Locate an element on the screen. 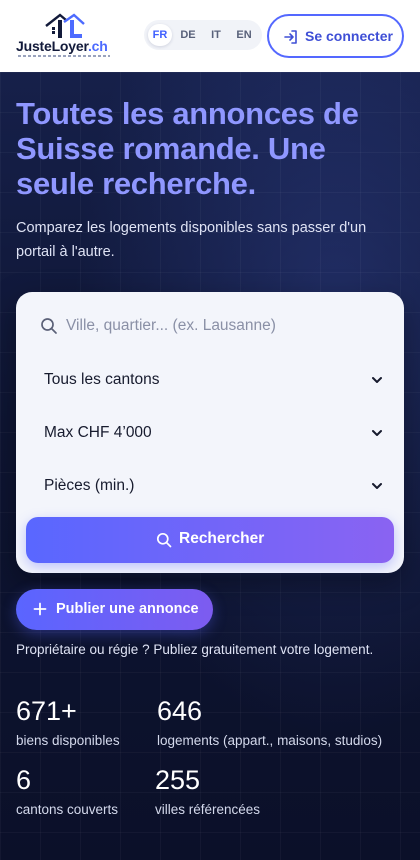 The image size is (420, 860). login-button: Se connecter is located at coordinates (335, 36).